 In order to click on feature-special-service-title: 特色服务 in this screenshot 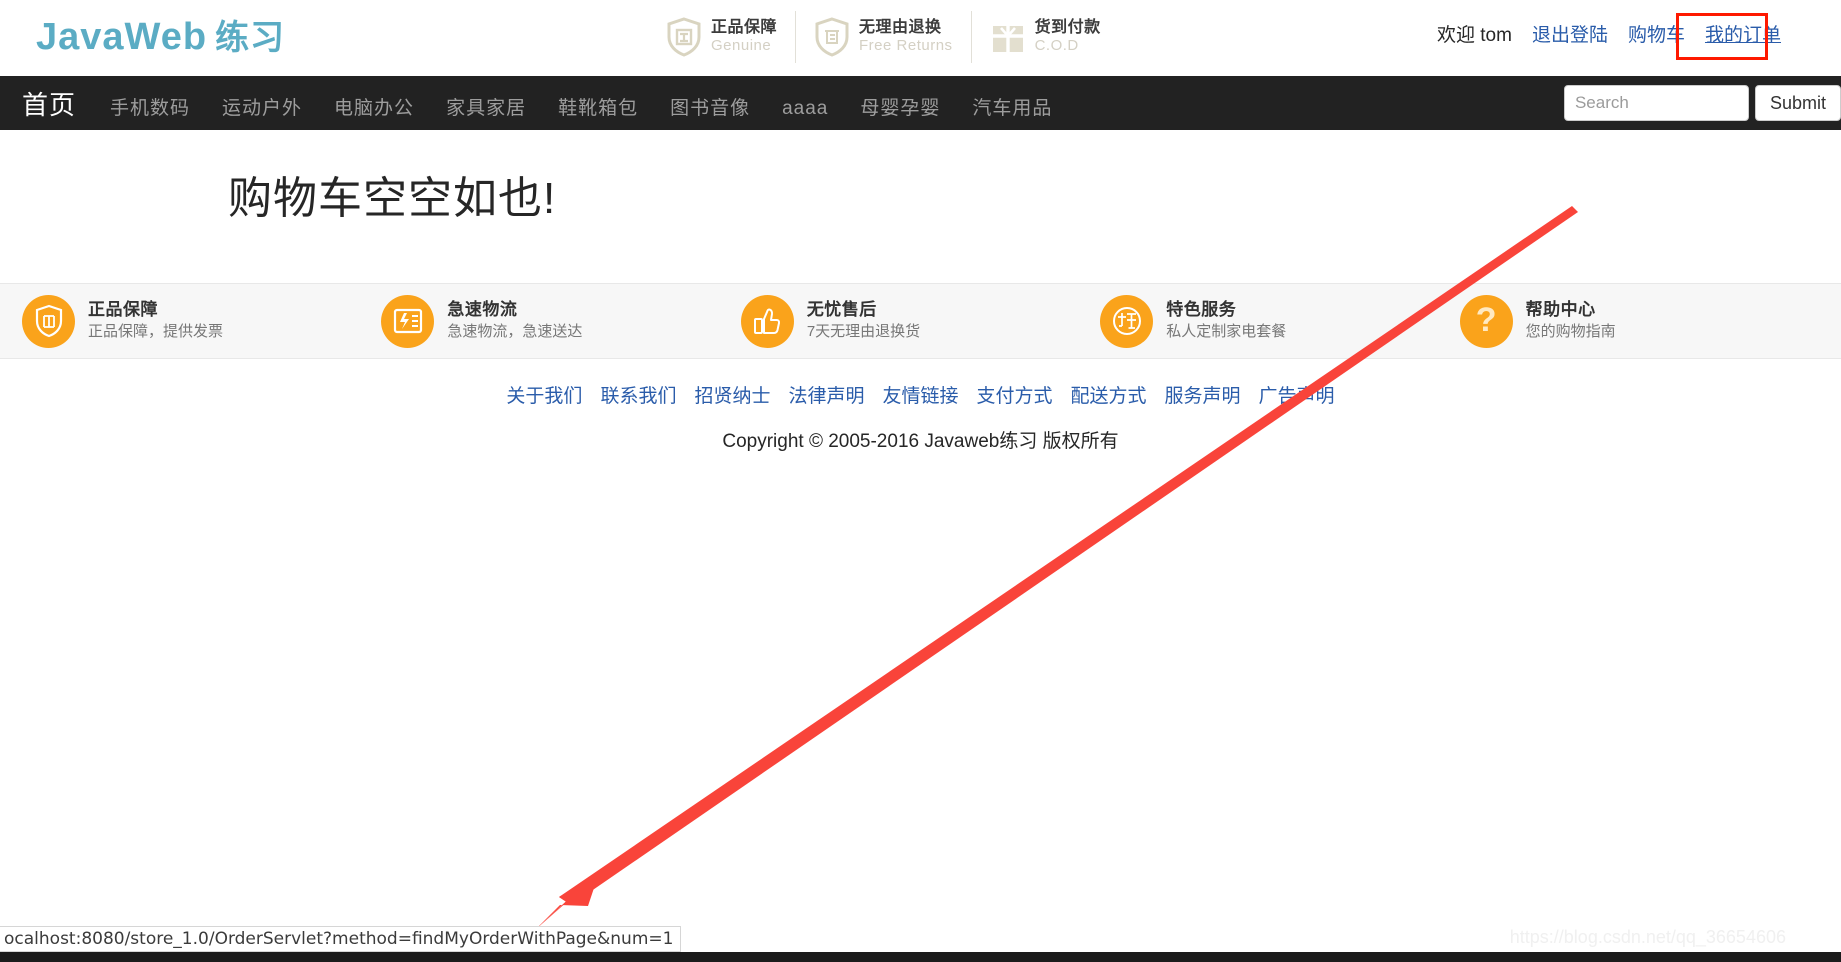, I will do `click(1201, 310)`.